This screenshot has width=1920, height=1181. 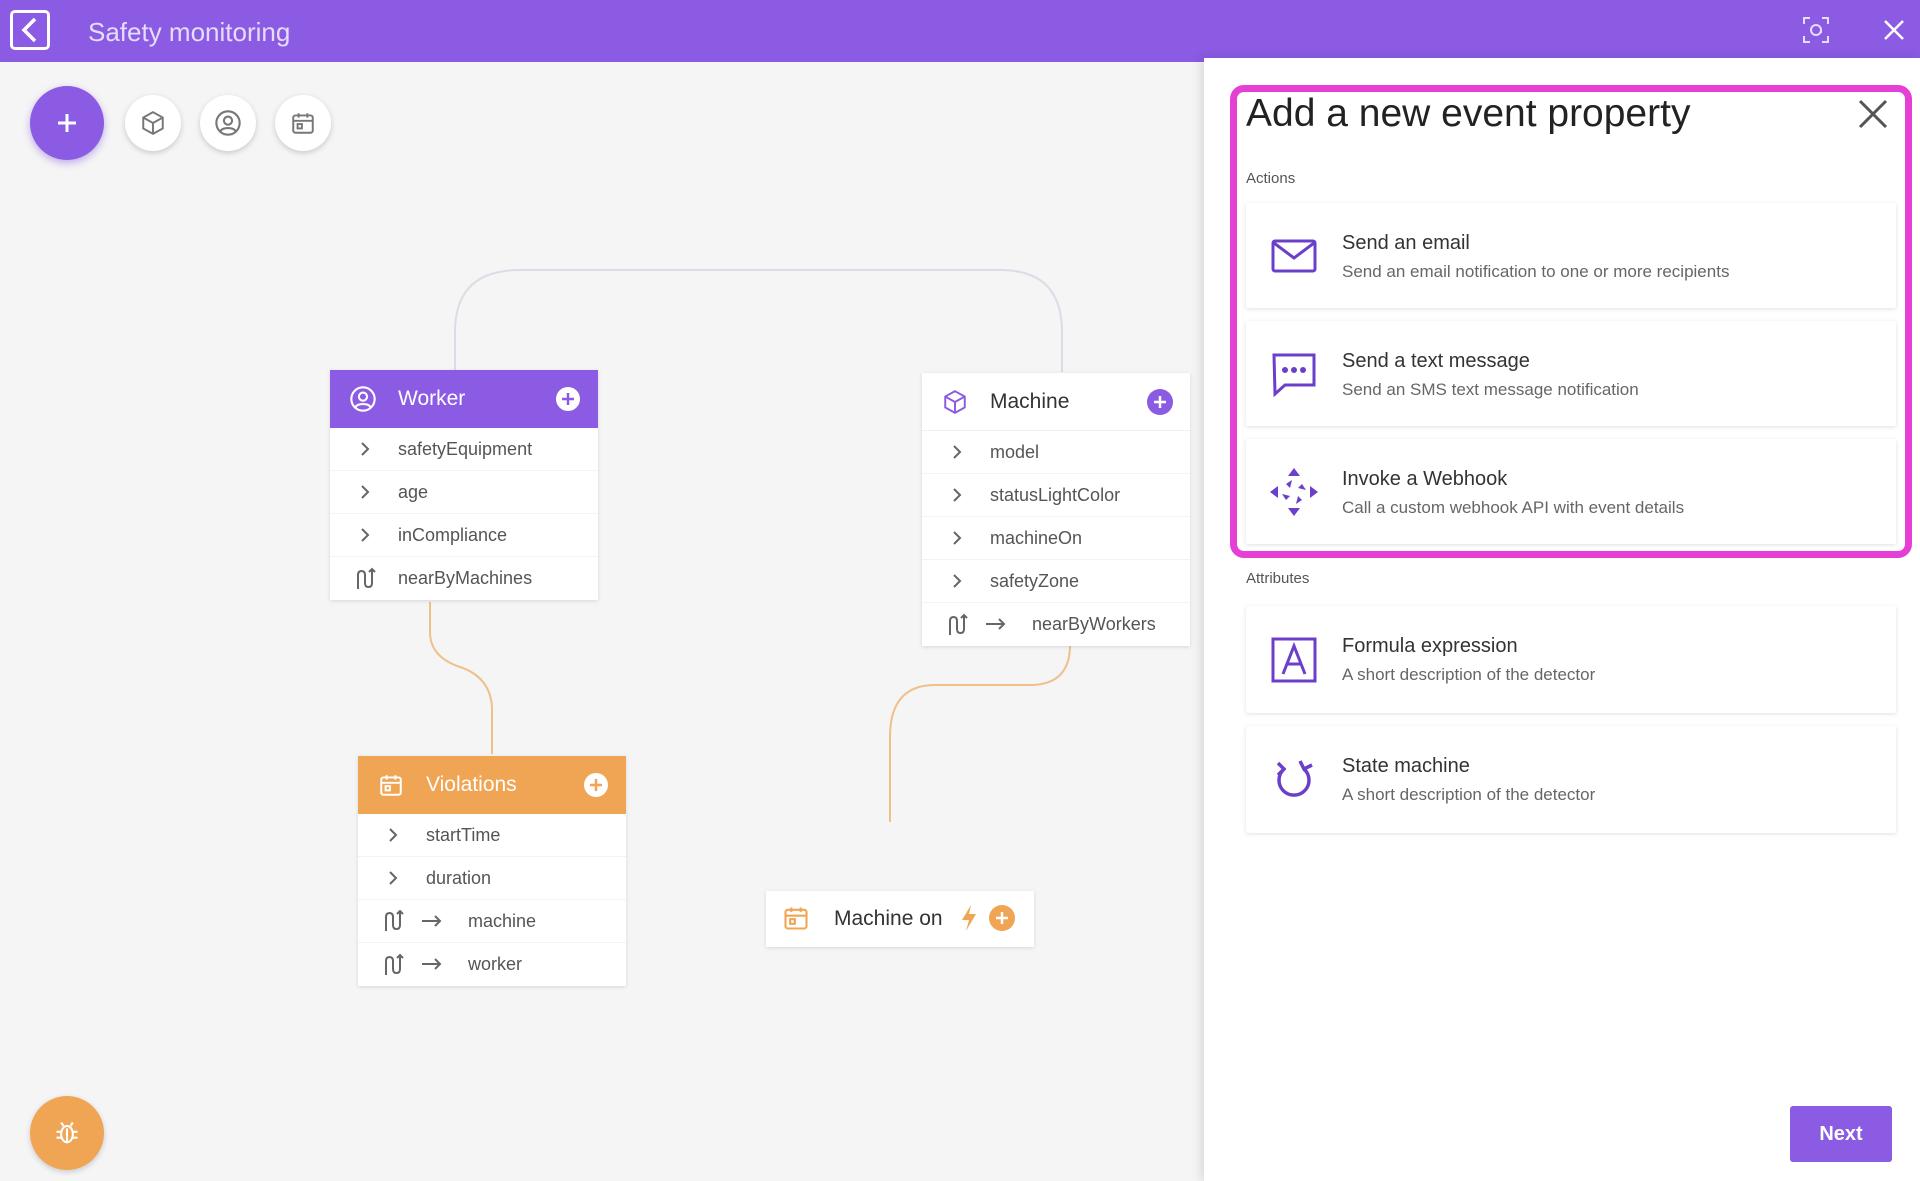 What do you see at coordinates (969, 920) in the screenshot?
I see `lightning-icon` at bounding box center [969, 920].